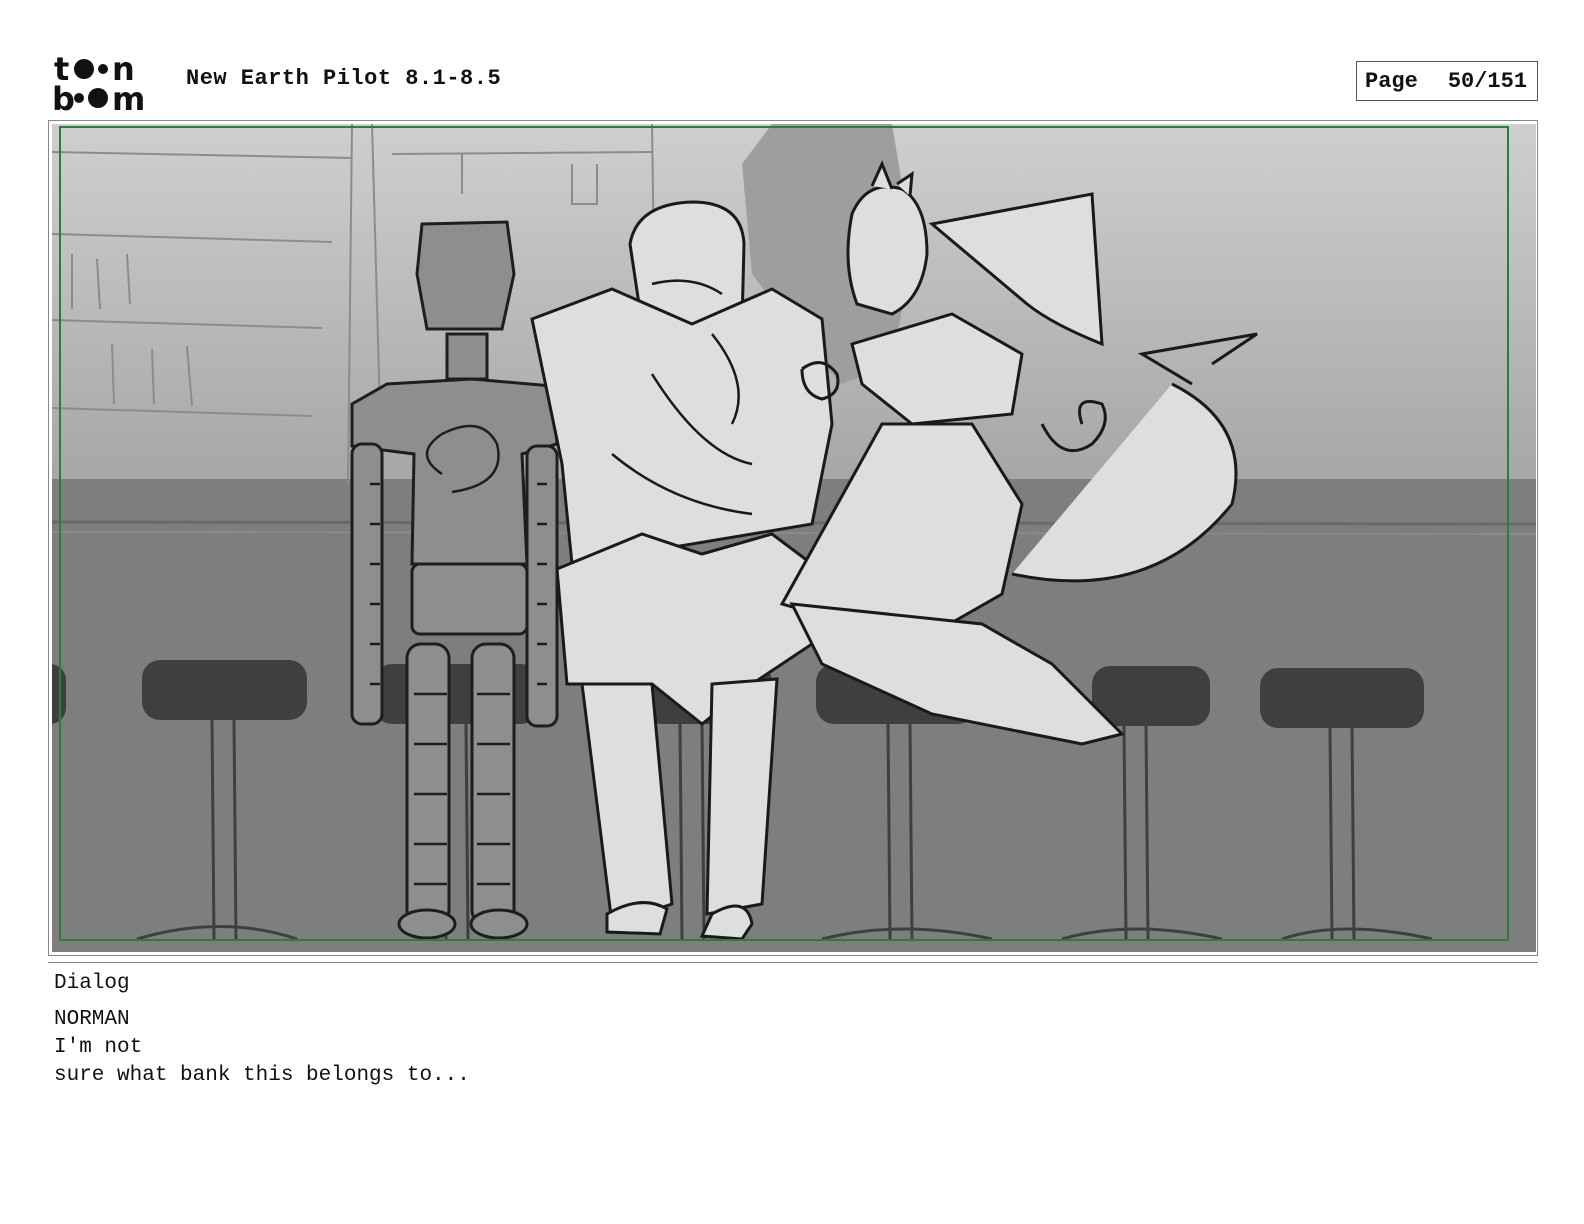  What do you see at coordinates (793, 962) in the screenshot?
I see `panel-divider` at bounding box center [793, 962].